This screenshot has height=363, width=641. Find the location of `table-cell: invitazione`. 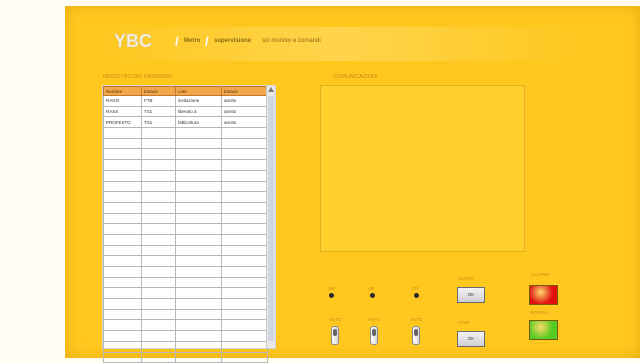

table-cell: invitazione is located at coordinates (198, 101).